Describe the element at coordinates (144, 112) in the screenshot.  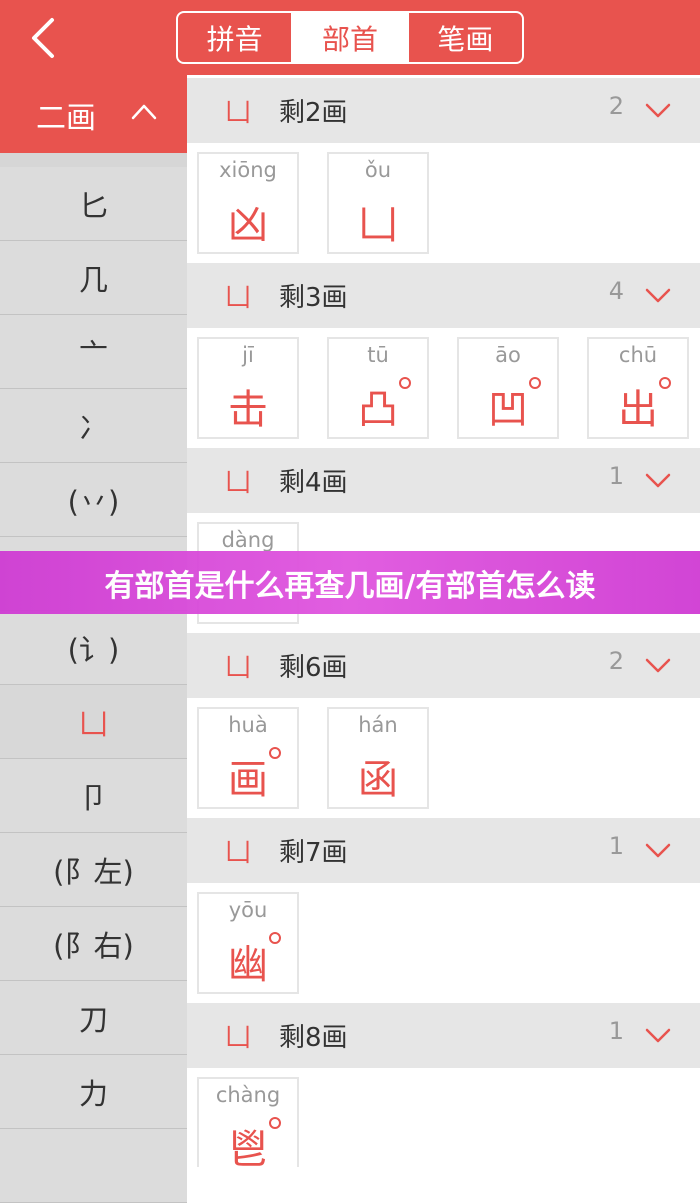
I see `chevron-up-icon` at that location.